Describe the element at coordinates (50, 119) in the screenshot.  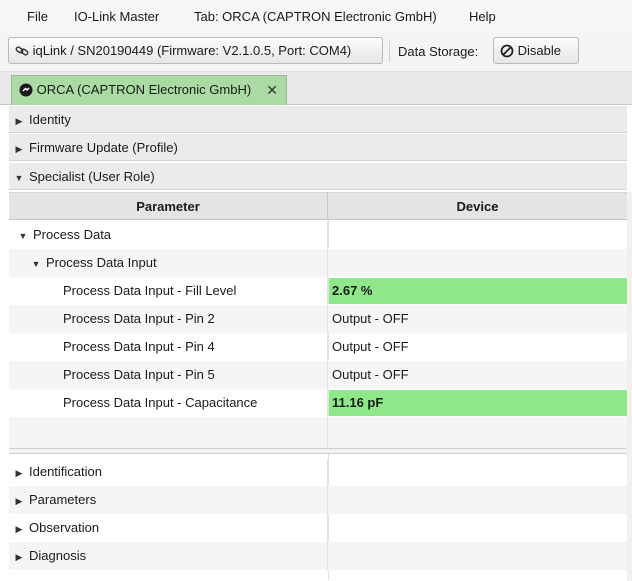
I see `section-identity-label: Identity` at that location.